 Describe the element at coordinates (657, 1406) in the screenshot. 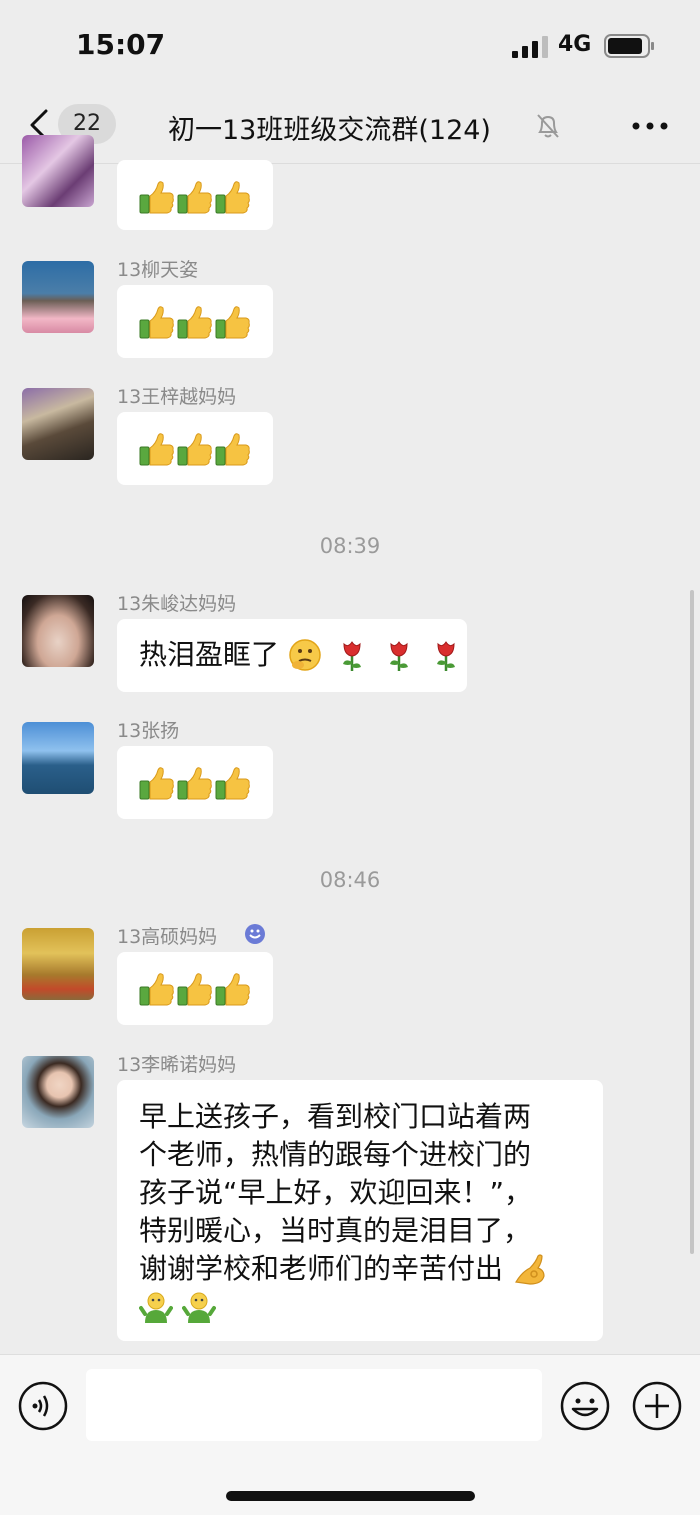

I see `plus-icon` at that location.